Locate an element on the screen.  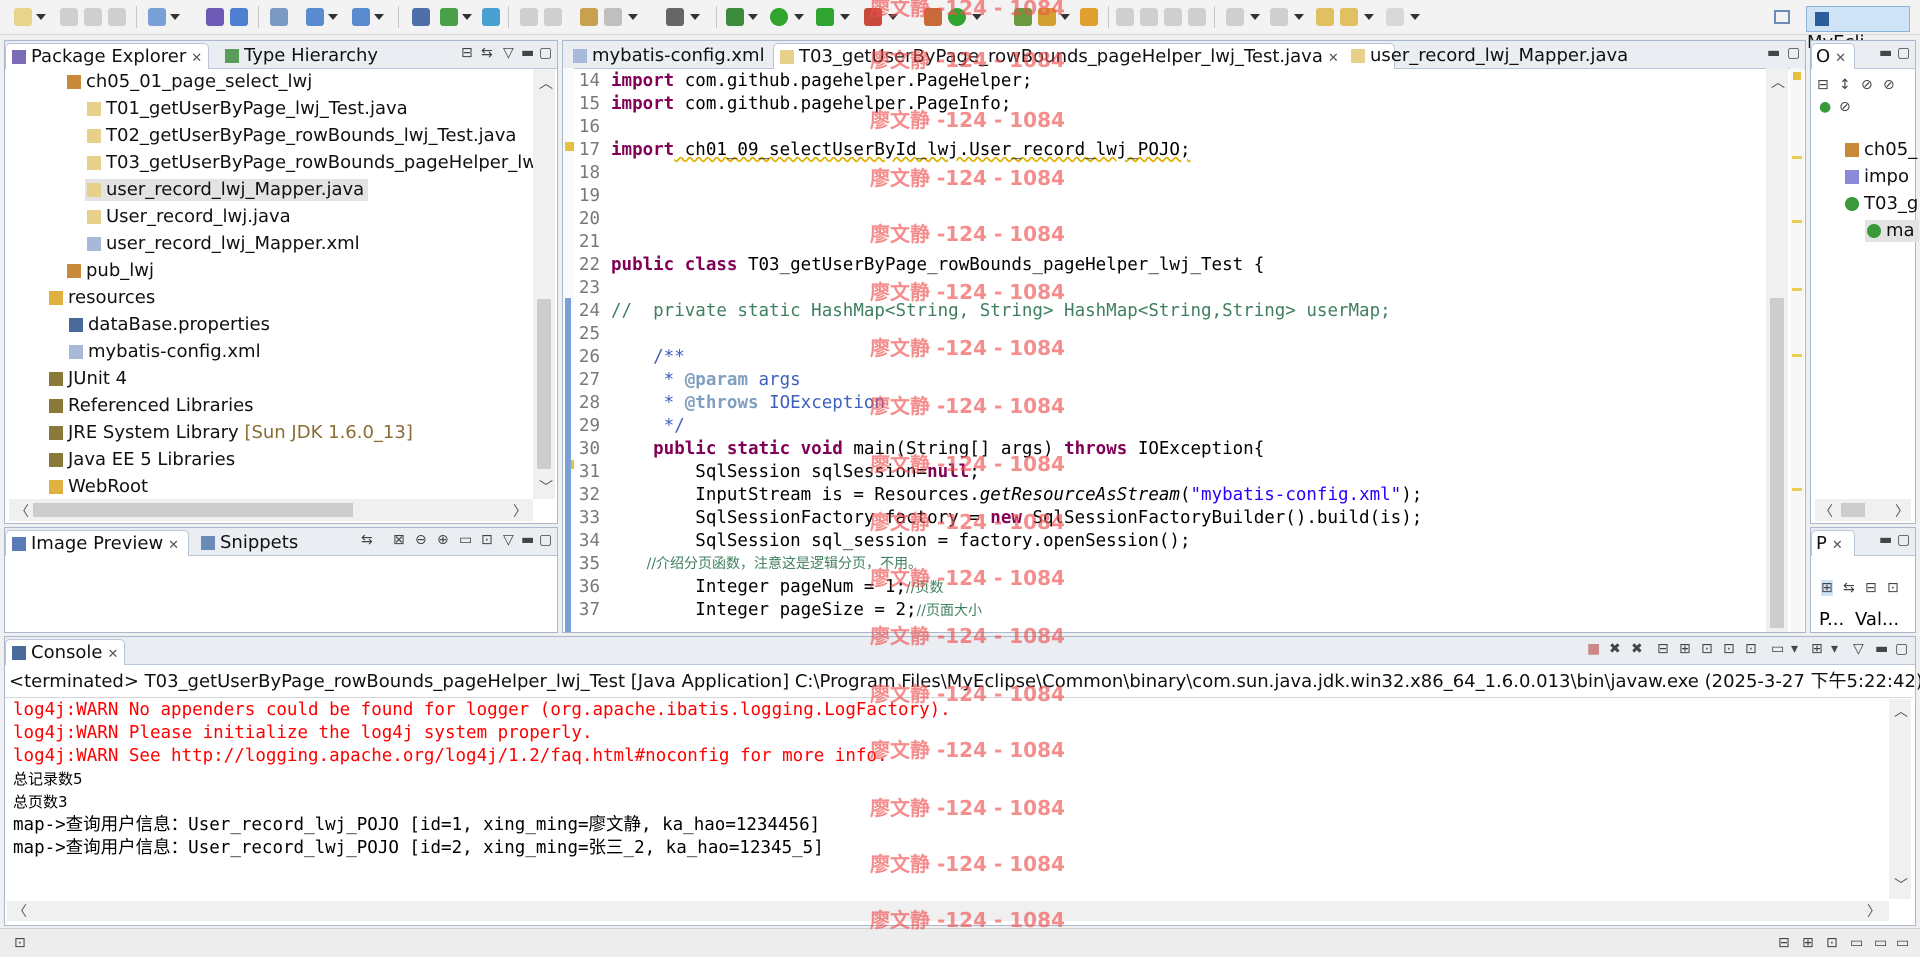
scroll-thumb is located at coordinates (1853, 510).